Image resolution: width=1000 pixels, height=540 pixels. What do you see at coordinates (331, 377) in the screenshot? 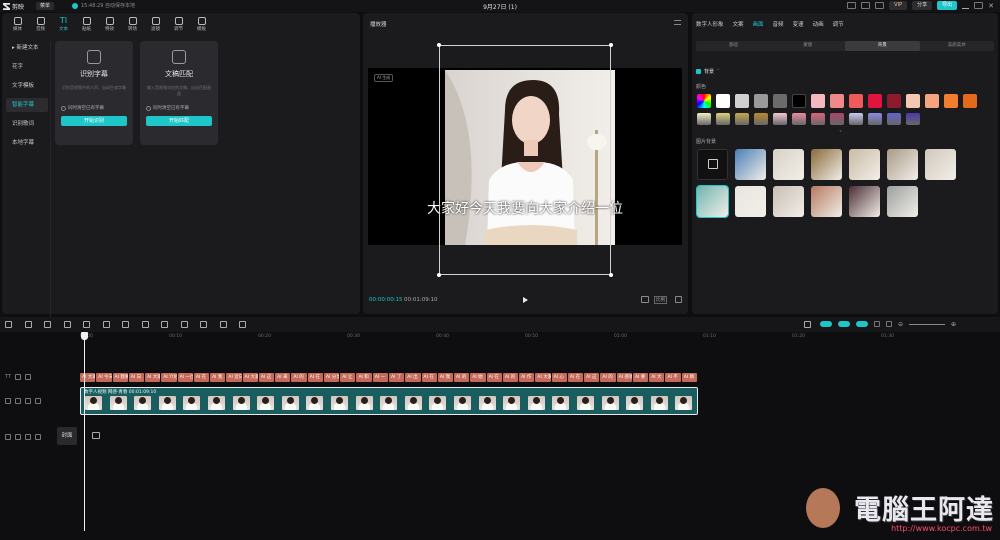
I see `subtitle-clip: AI 分享` at bounding box center [331, 377].